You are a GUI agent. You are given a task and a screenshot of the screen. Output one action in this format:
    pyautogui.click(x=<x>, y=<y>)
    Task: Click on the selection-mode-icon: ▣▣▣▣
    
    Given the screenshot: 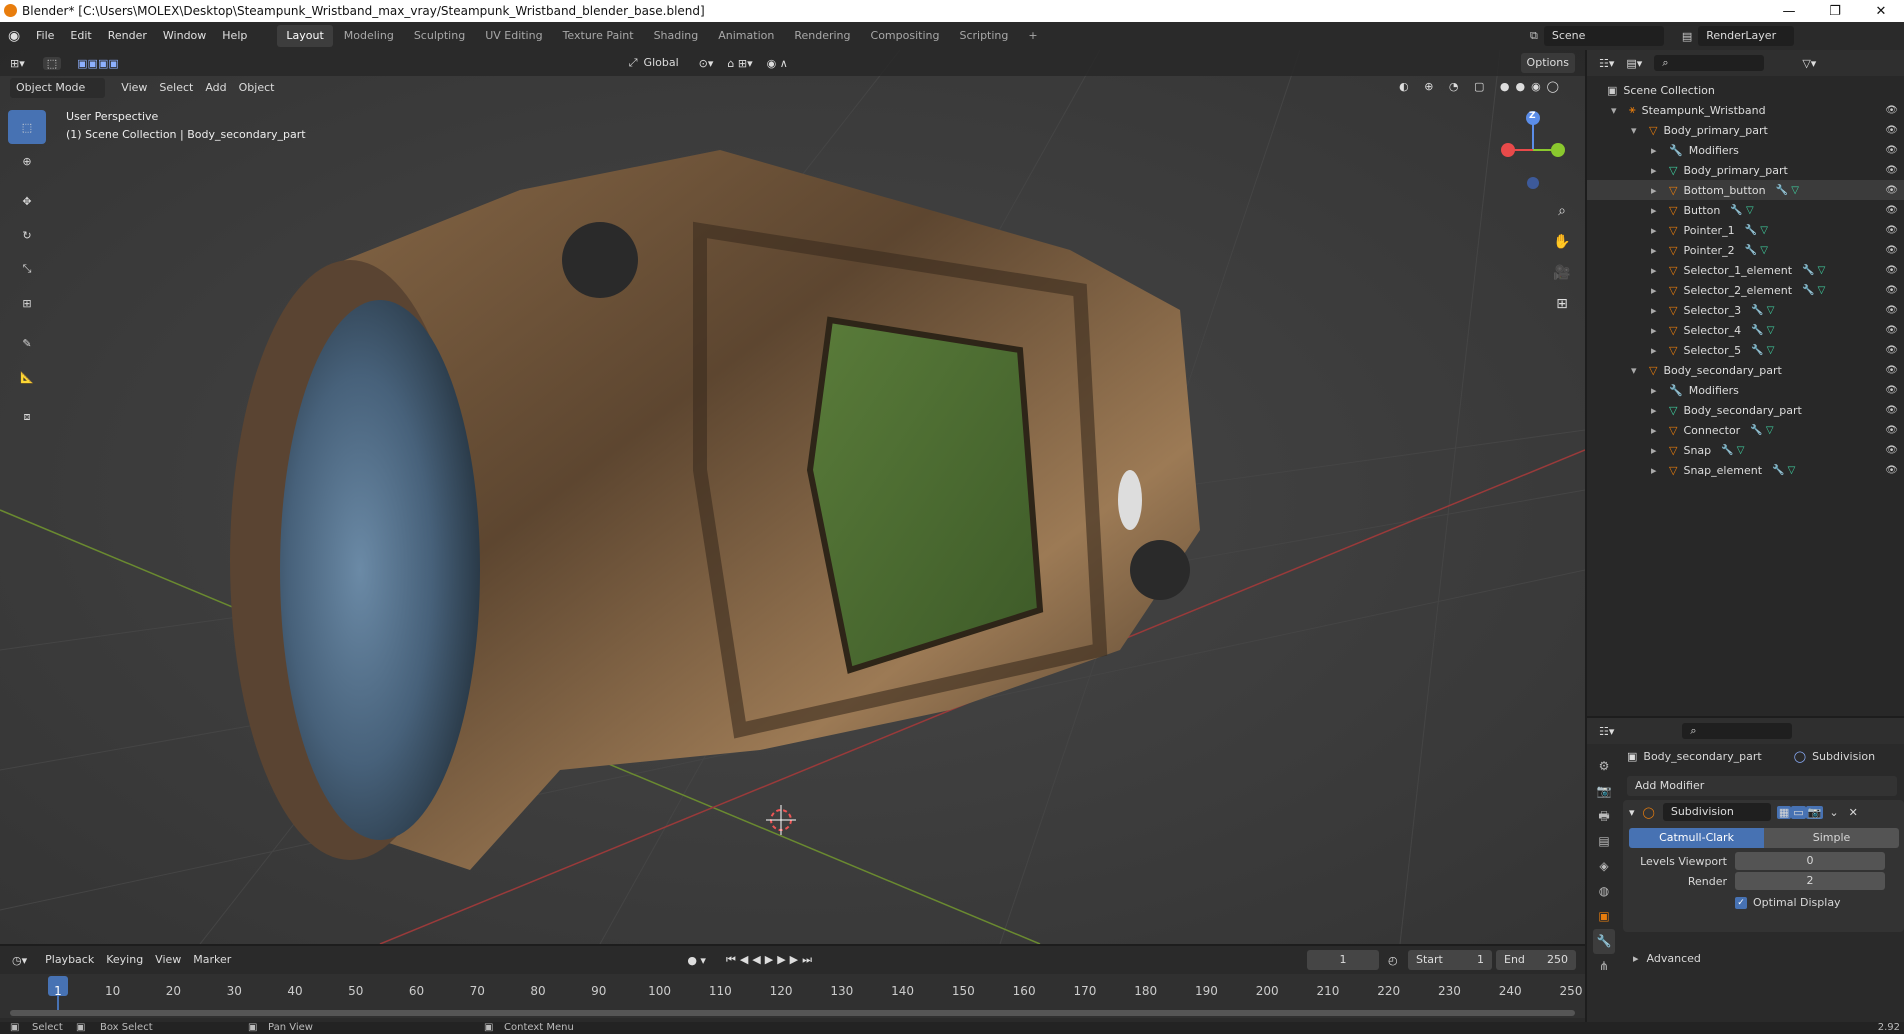 What is the action you would take?
    pyautogui.click(x=98, y=63)
    